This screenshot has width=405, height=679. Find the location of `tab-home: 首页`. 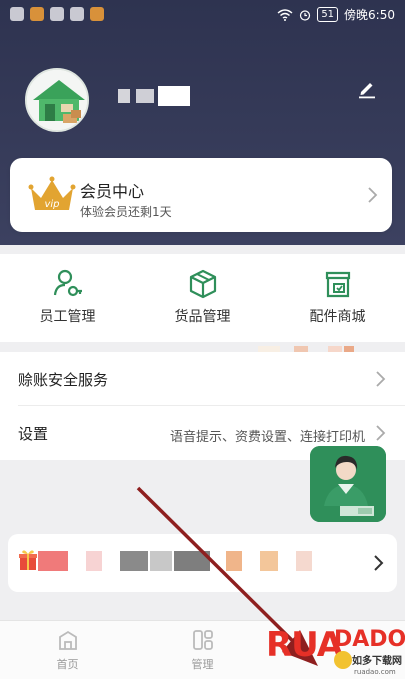

tab-home: 首页 is located at coordinates (67, 650).